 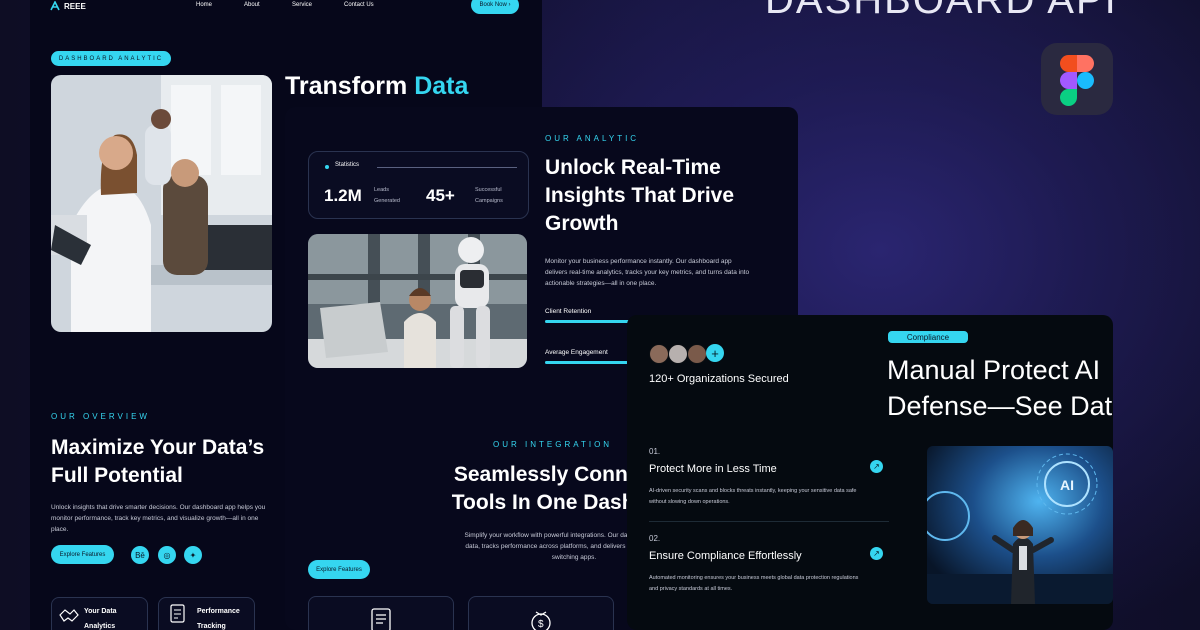 What do you see at coordinates (339, 569) in the screenshot?
I see `integration-explore-button: Explore Features` at bounding box center [339, 569].